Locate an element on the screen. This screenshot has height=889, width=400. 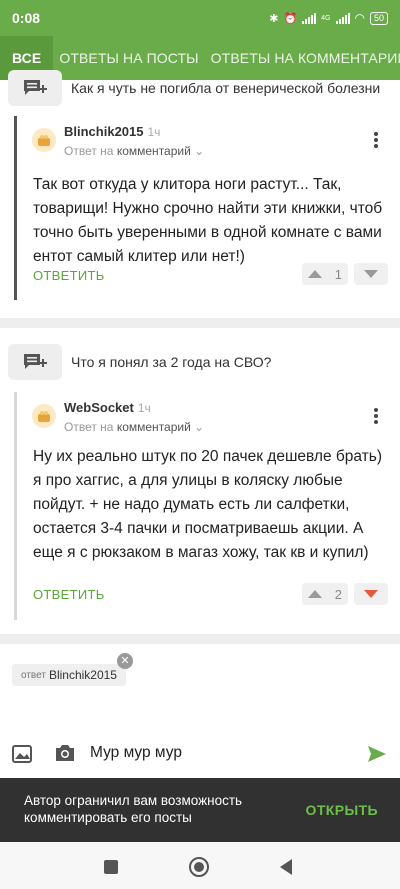
comment-author: WebSocket 1ч is located at coordinates (107, 407).